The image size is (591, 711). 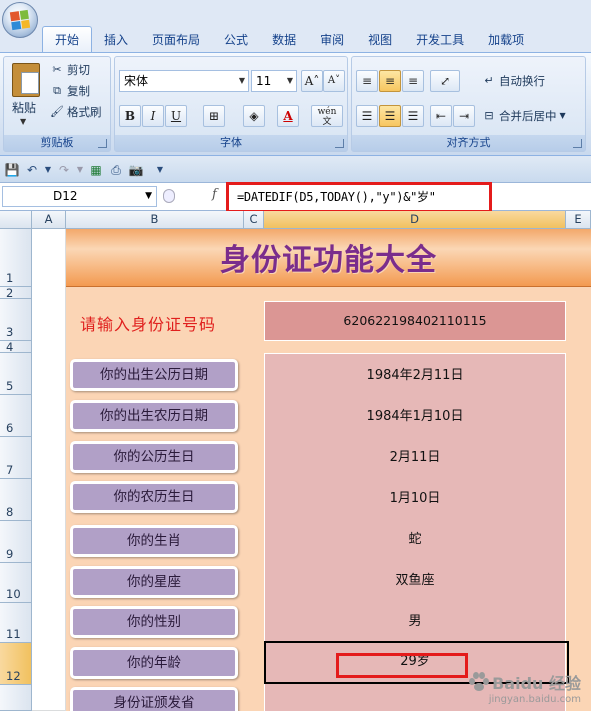 I want to click on column-header-b: B, so click(x=155, y=220).